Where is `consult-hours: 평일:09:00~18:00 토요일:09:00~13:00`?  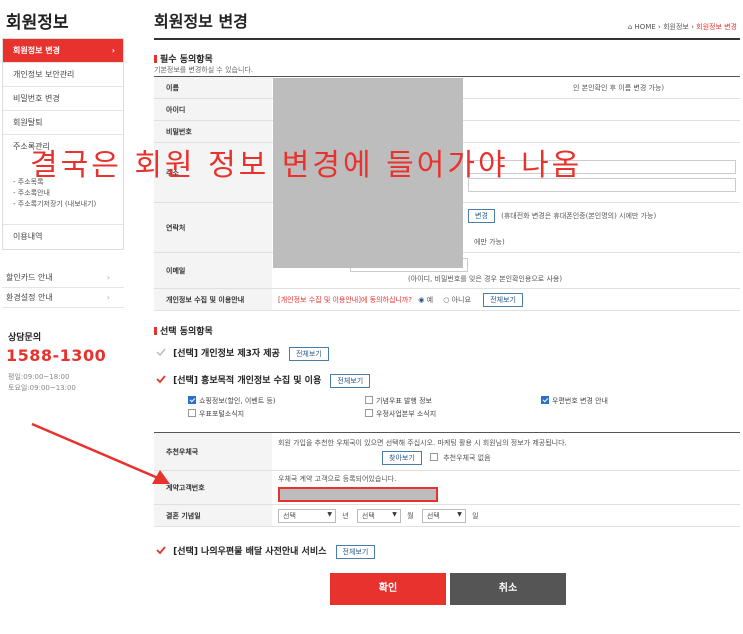
consult-hours: 평일:09:00~18:00 토요일:09:00~13:00 is located at coordinates (42, 383).